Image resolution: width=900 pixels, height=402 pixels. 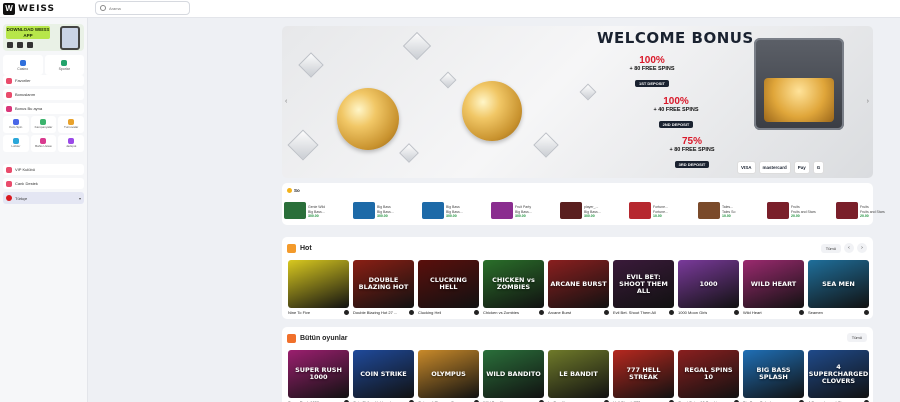 What do you see at coordinates (318, 284) in the screenshot?
I see `game-tile-image` at bounding box center [318, 284].